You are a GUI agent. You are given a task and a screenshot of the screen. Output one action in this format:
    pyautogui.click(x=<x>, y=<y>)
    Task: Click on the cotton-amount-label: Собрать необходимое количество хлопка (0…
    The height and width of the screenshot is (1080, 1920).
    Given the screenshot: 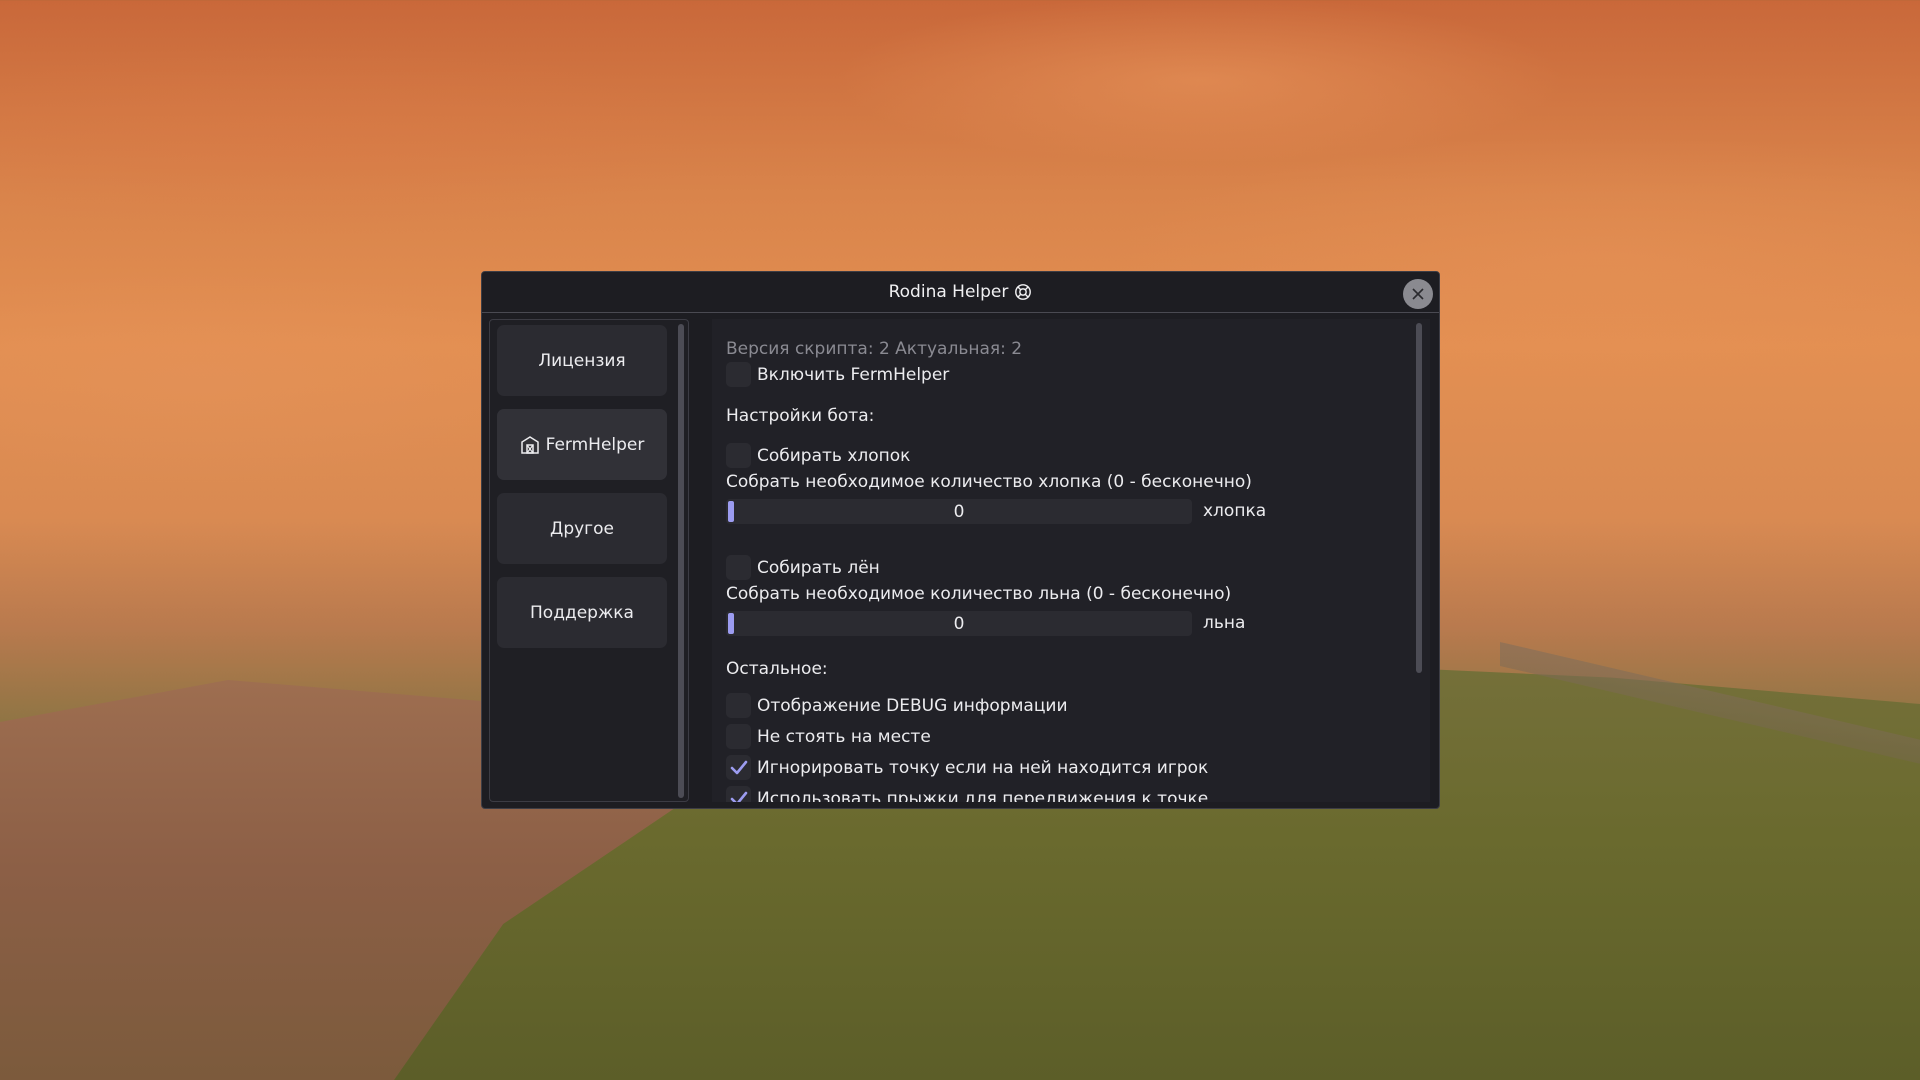 What is the action you would take?
    pyautogui.click(x=989, y=482)
    